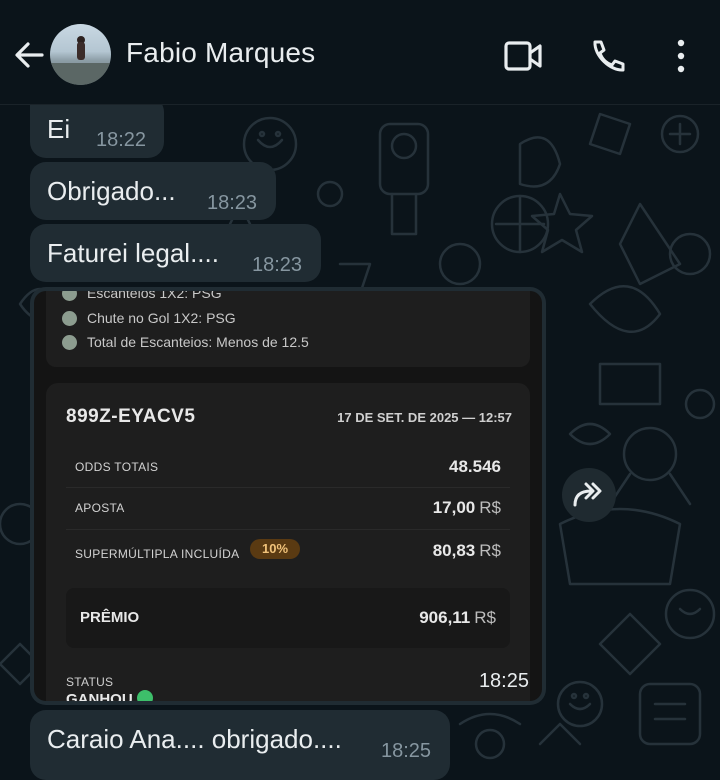 This screenshot has width=720, height=780. What do you see at coordinates (607, 56) in the screenshot?
I see `voice-call-icon` at bounding box center [607, 56].